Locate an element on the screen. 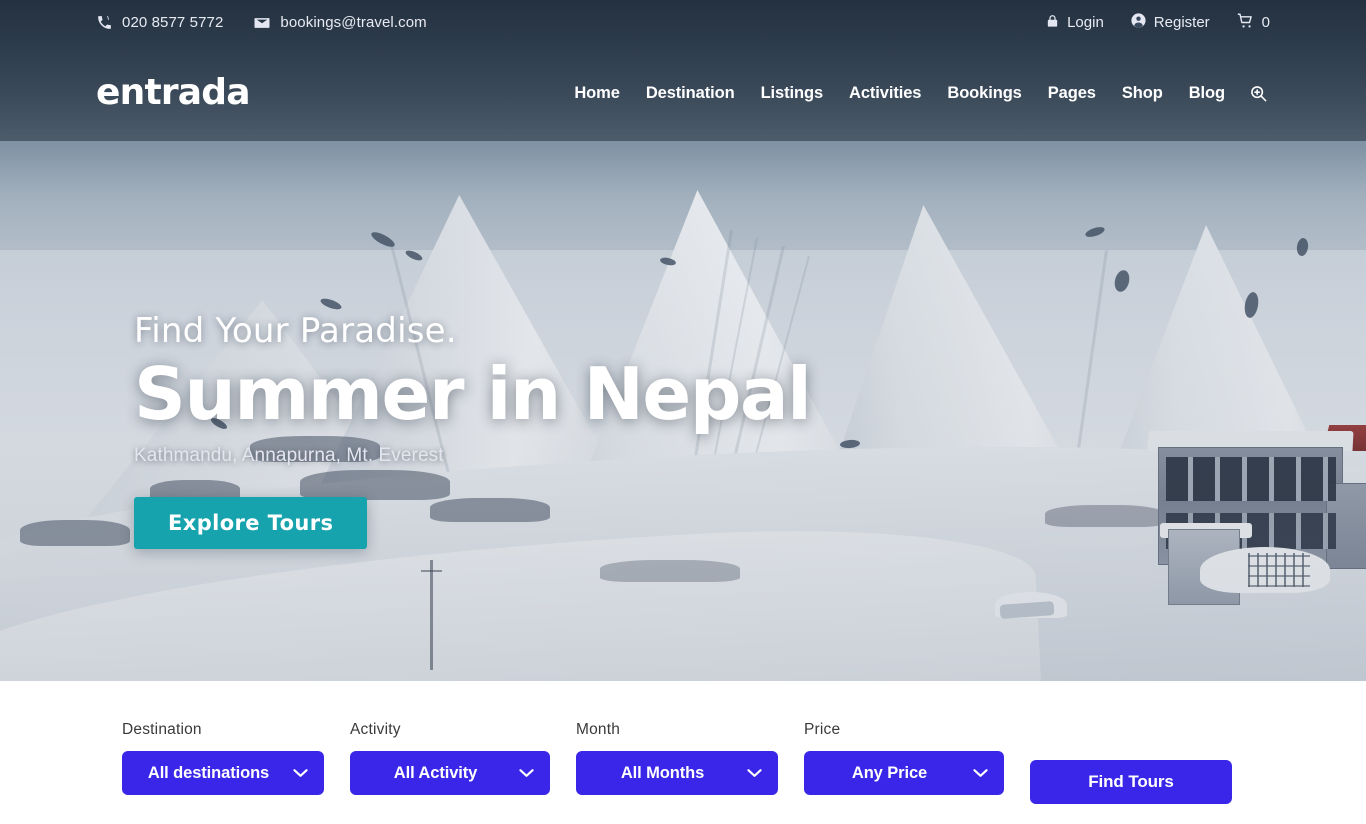 This screenshot has height=824, width=1366. register-link: Register is located at coordinates (1170, 22).